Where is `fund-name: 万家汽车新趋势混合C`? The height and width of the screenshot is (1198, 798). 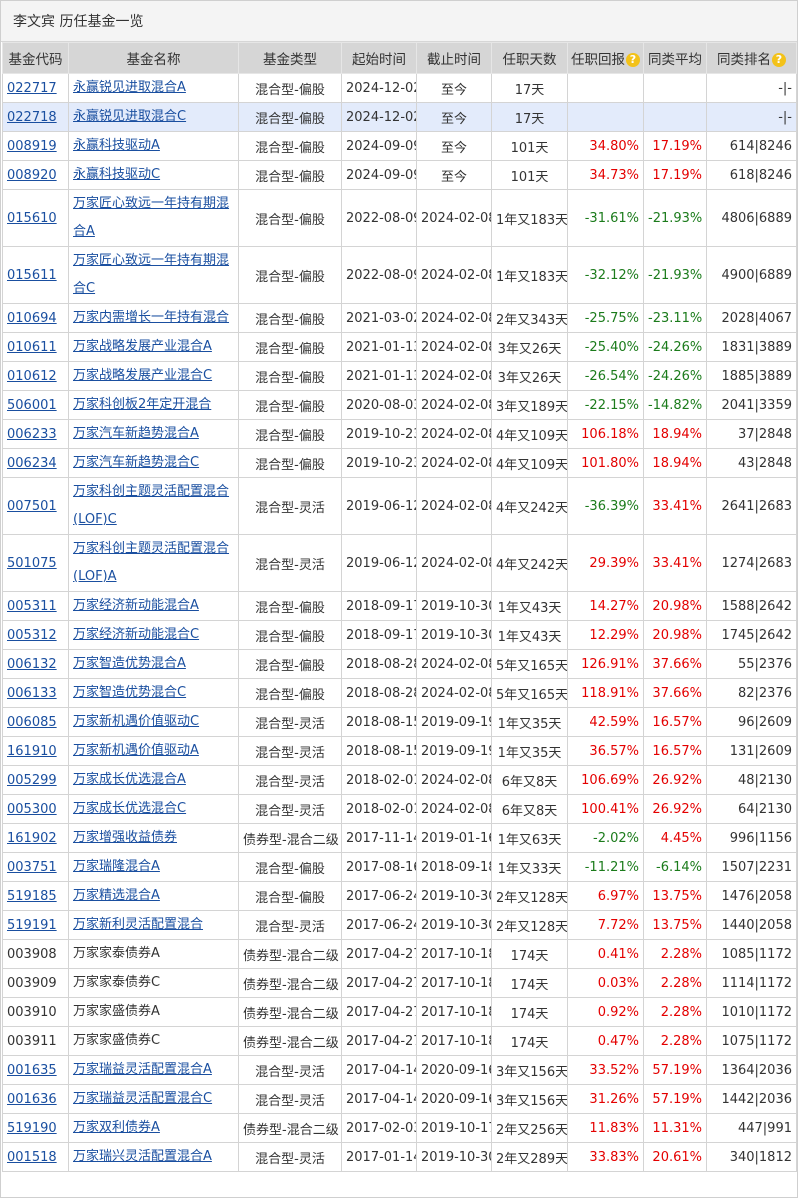 fund-name: 万家汽车新趋势混合C is located at coordinates (153, 463).